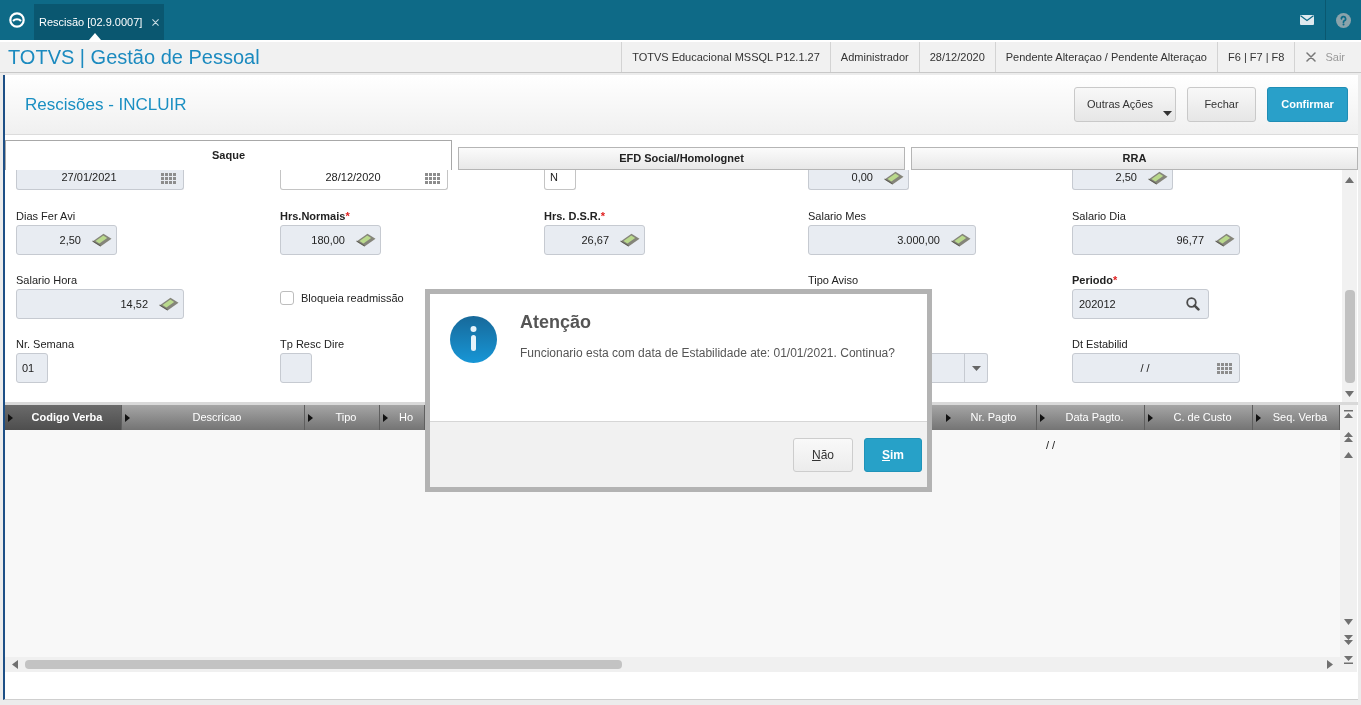  I want to click on dialog-title: Atenção, so click(555, 322).